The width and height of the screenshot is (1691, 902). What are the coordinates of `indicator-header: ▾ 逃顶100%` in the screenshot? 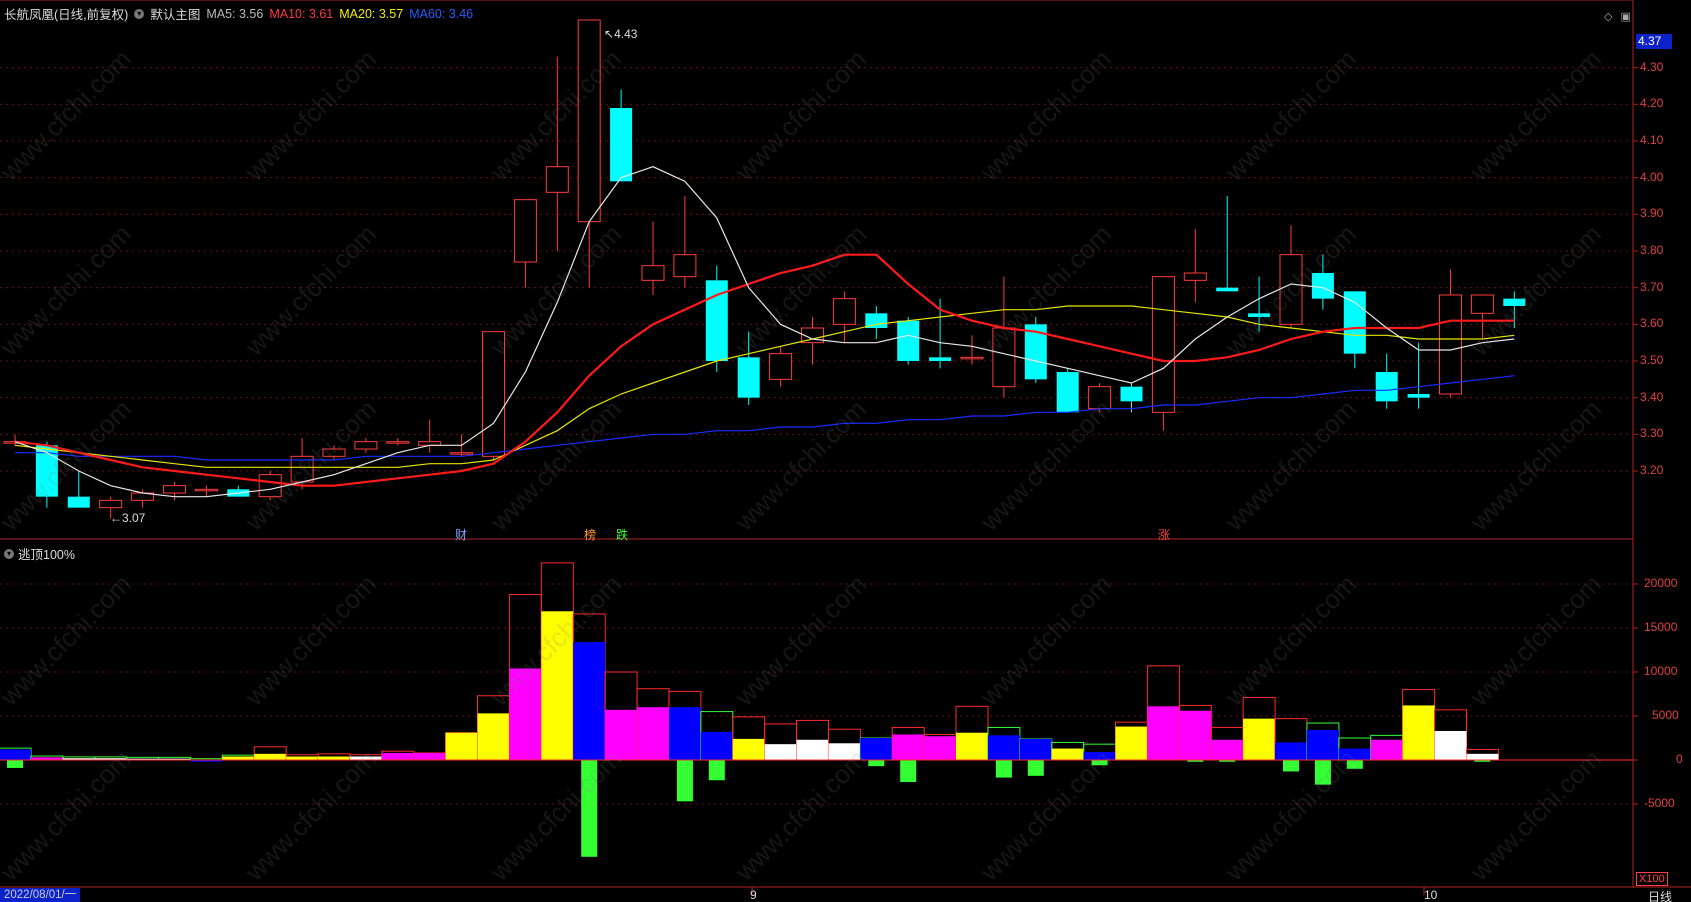 It's located at (39, 553).